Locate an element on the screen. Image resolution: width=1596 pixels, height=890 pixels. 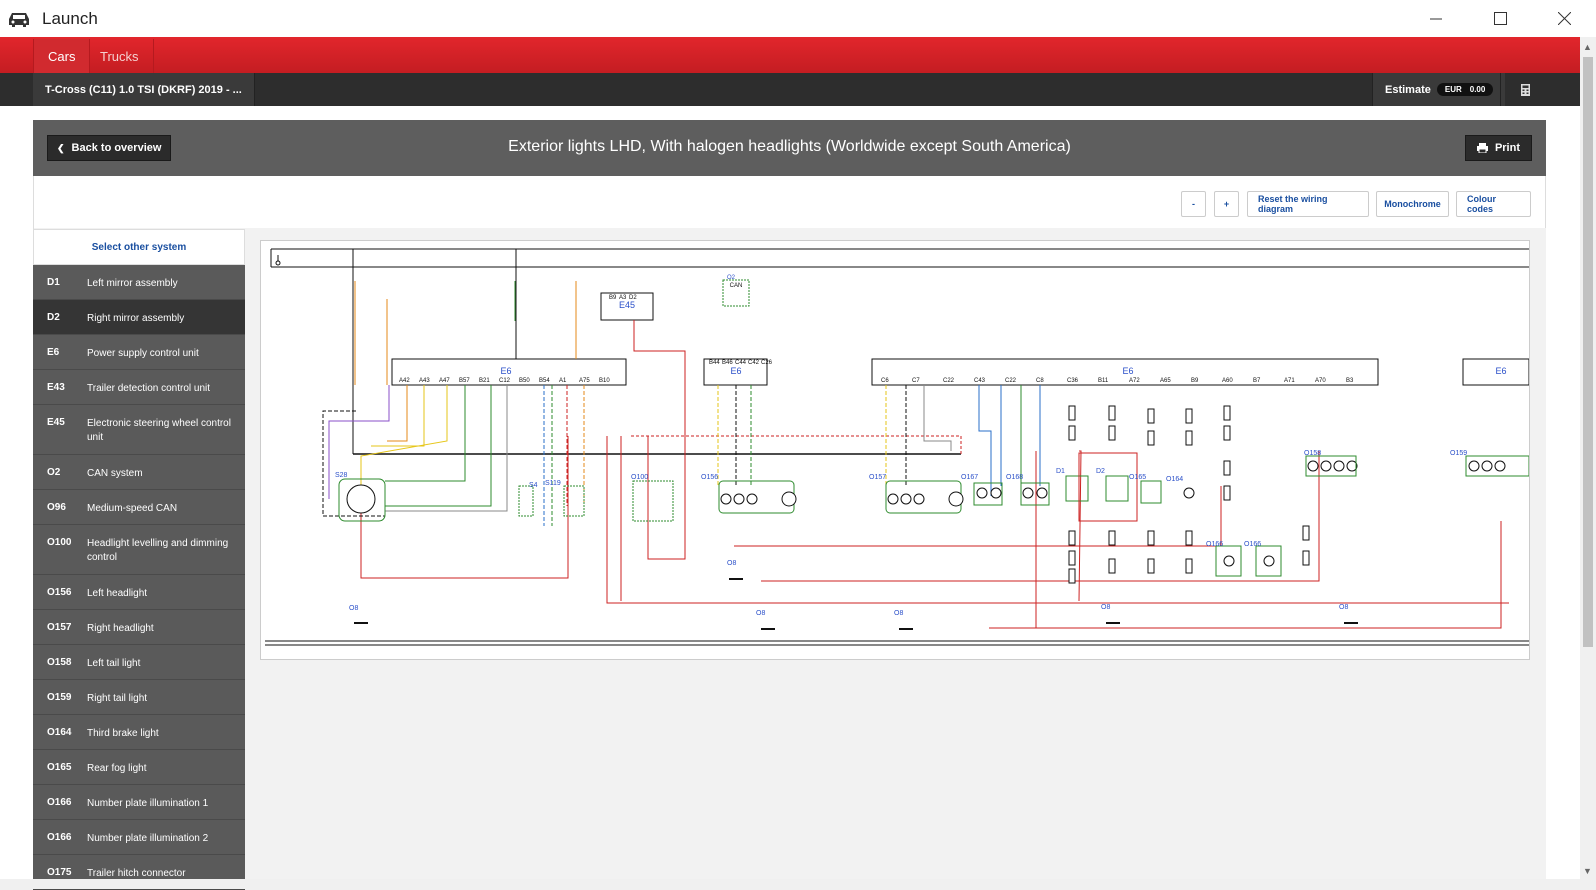
scroll-up-icon: ▲ is located at coordinates (1587, 47).